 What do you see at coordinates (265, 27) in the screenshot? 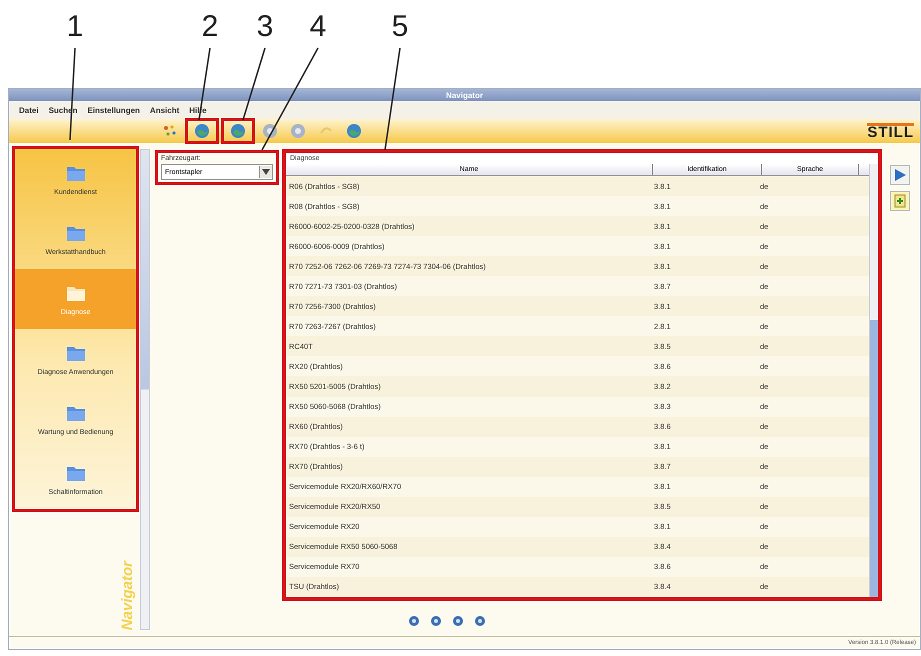
I see `callout-number: 3` at bounding box center [265, 27].